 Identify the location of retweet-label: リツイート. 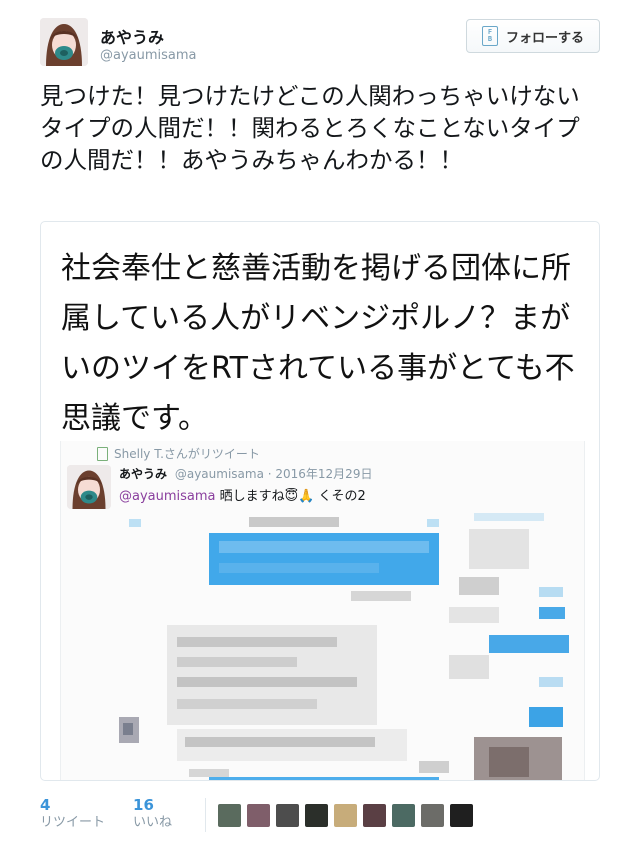
(73, 822).